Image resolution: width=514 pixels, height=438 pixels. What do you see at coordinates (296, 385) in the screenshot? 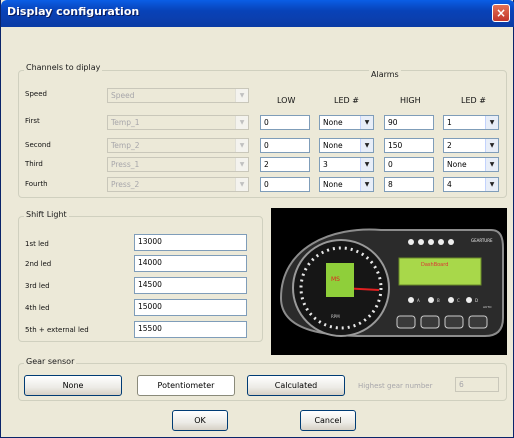
I see `gear-calculated-button: Calculated` at bounding box center [296, 385].